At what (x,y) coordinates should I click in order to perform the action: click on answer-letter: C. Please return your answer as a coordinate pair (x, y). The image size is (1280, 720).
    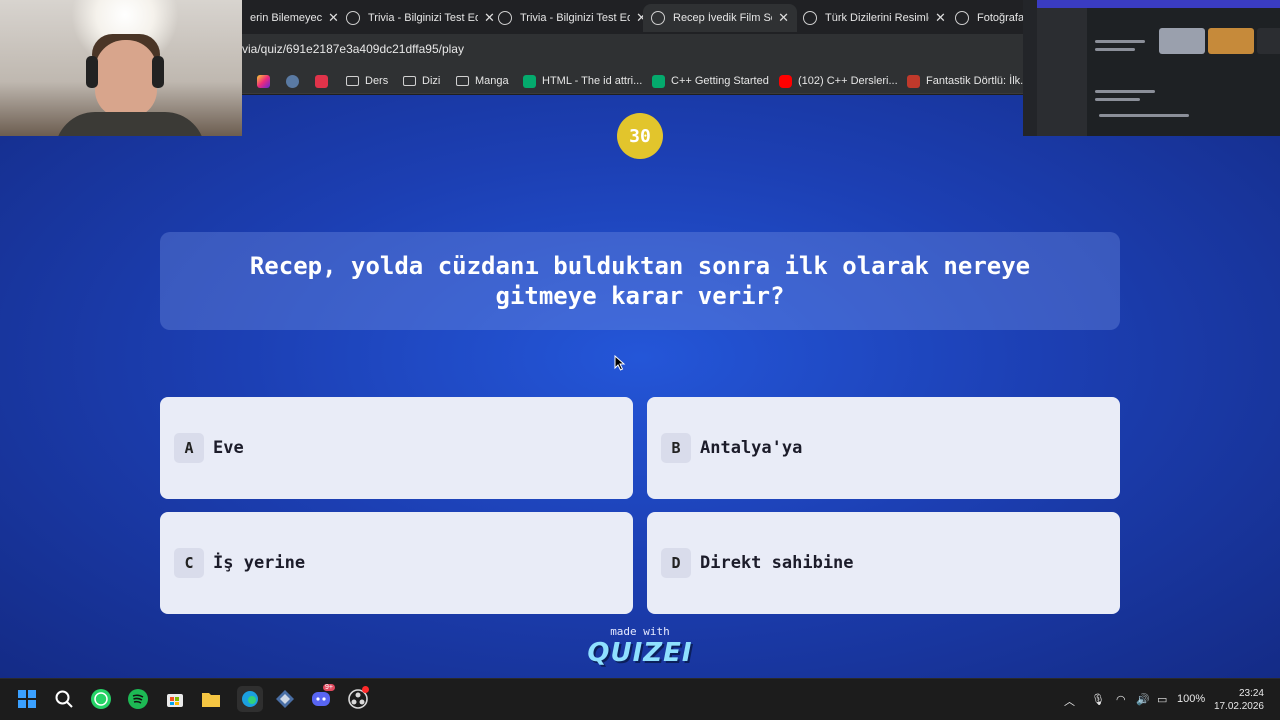
    Looking at the image, I should click on (189, 563).